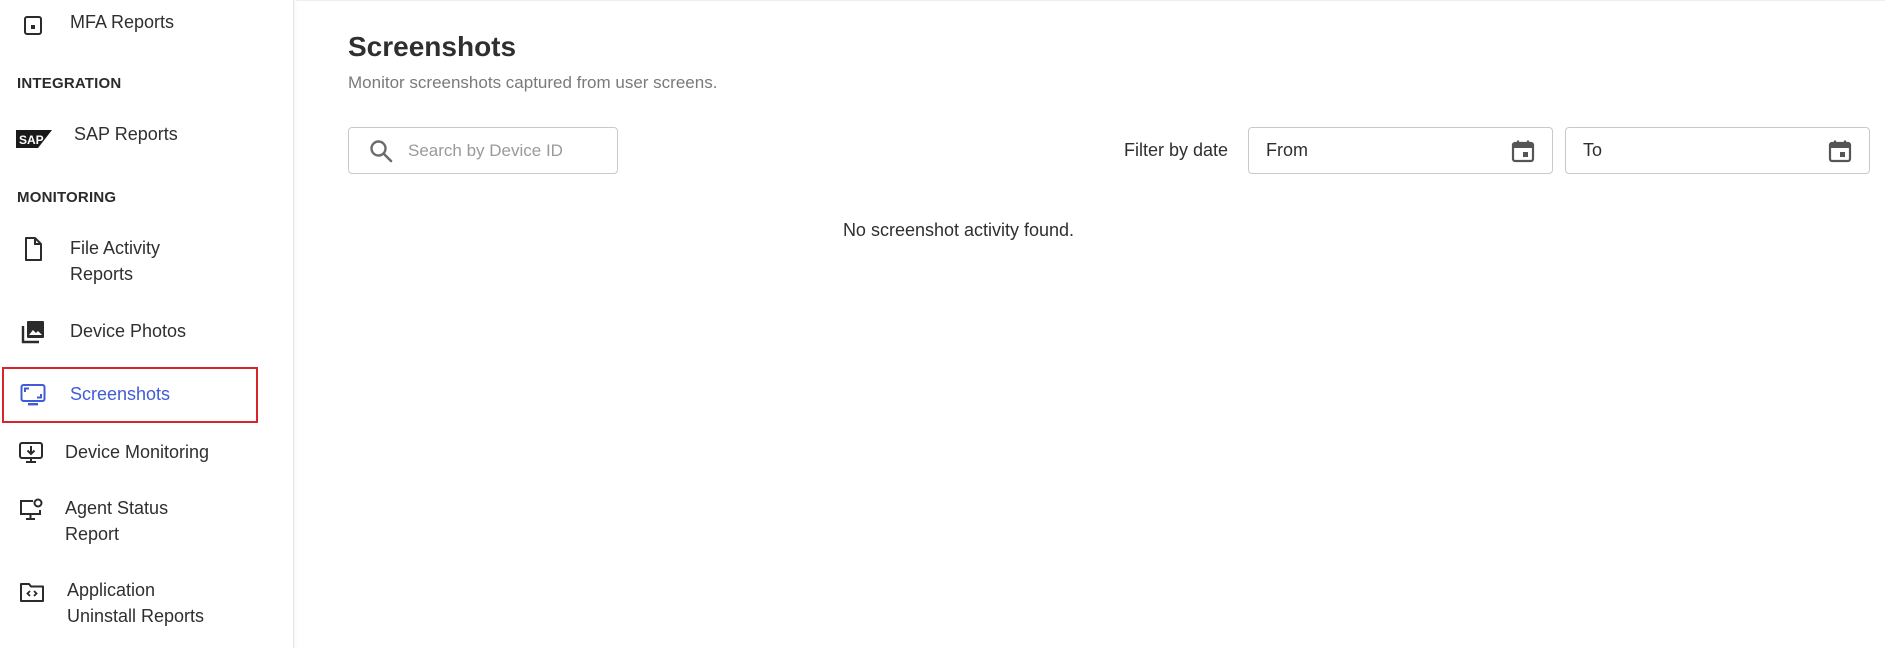 This screenshot has width=1885, height=648. I want to click on sidebar-item-device-monitoring: Device Monitoring, so click(130, 454).